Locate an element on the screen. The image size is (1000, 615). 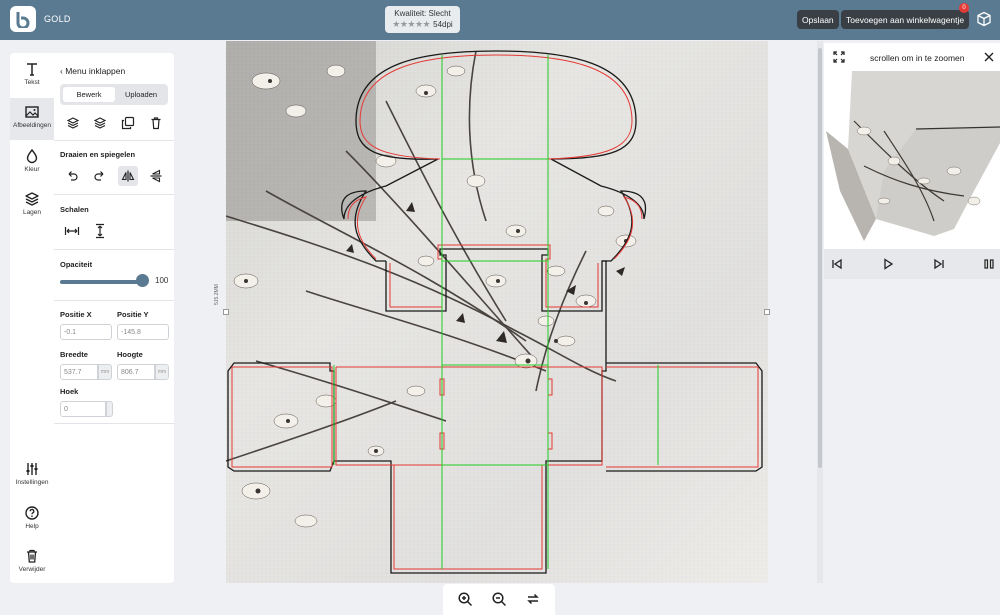
width-input: 537.7 is located at coordinates (79, 372).